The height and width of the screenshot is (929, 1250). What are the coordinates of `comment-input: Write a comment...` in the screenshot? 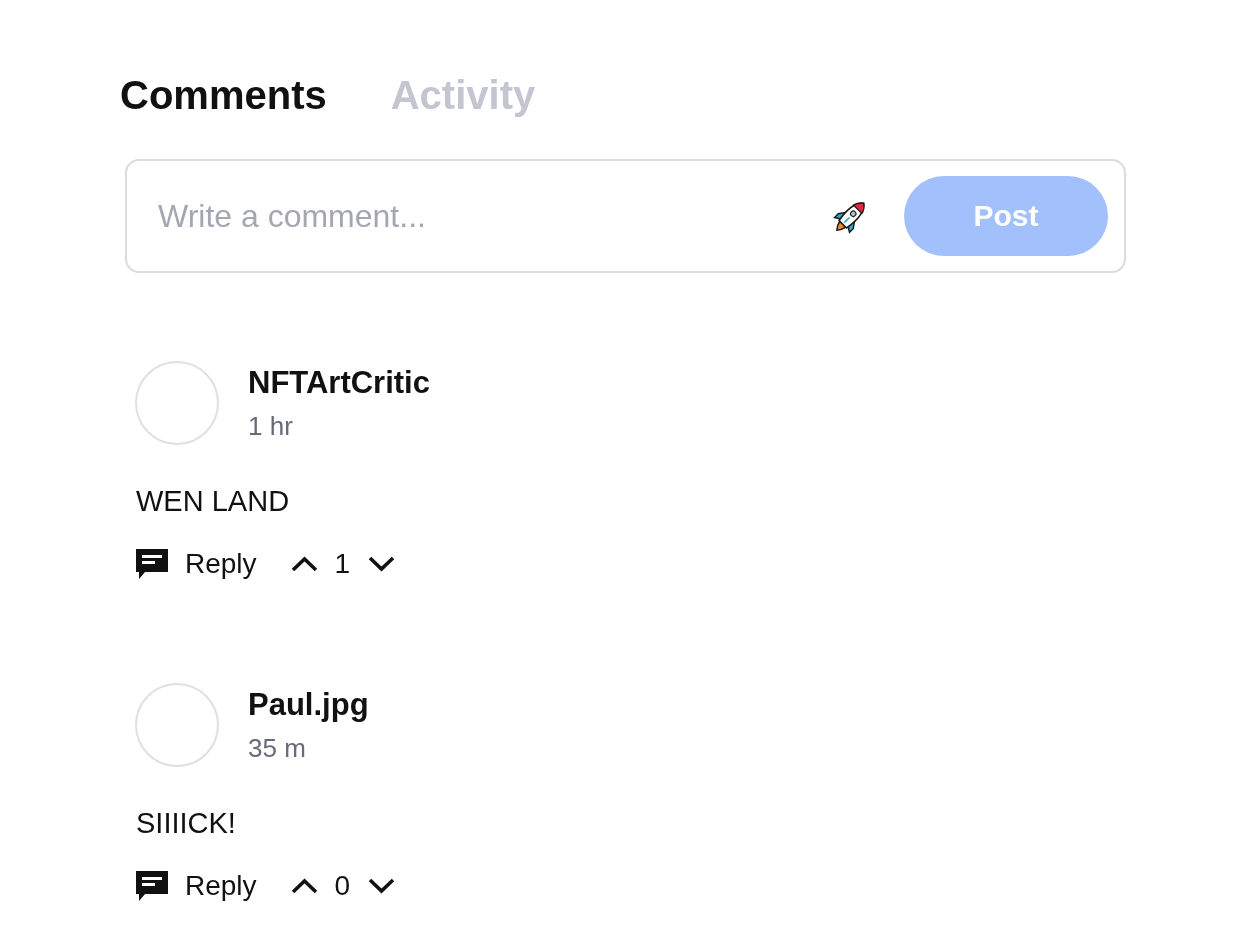 It's located at (489, 216).